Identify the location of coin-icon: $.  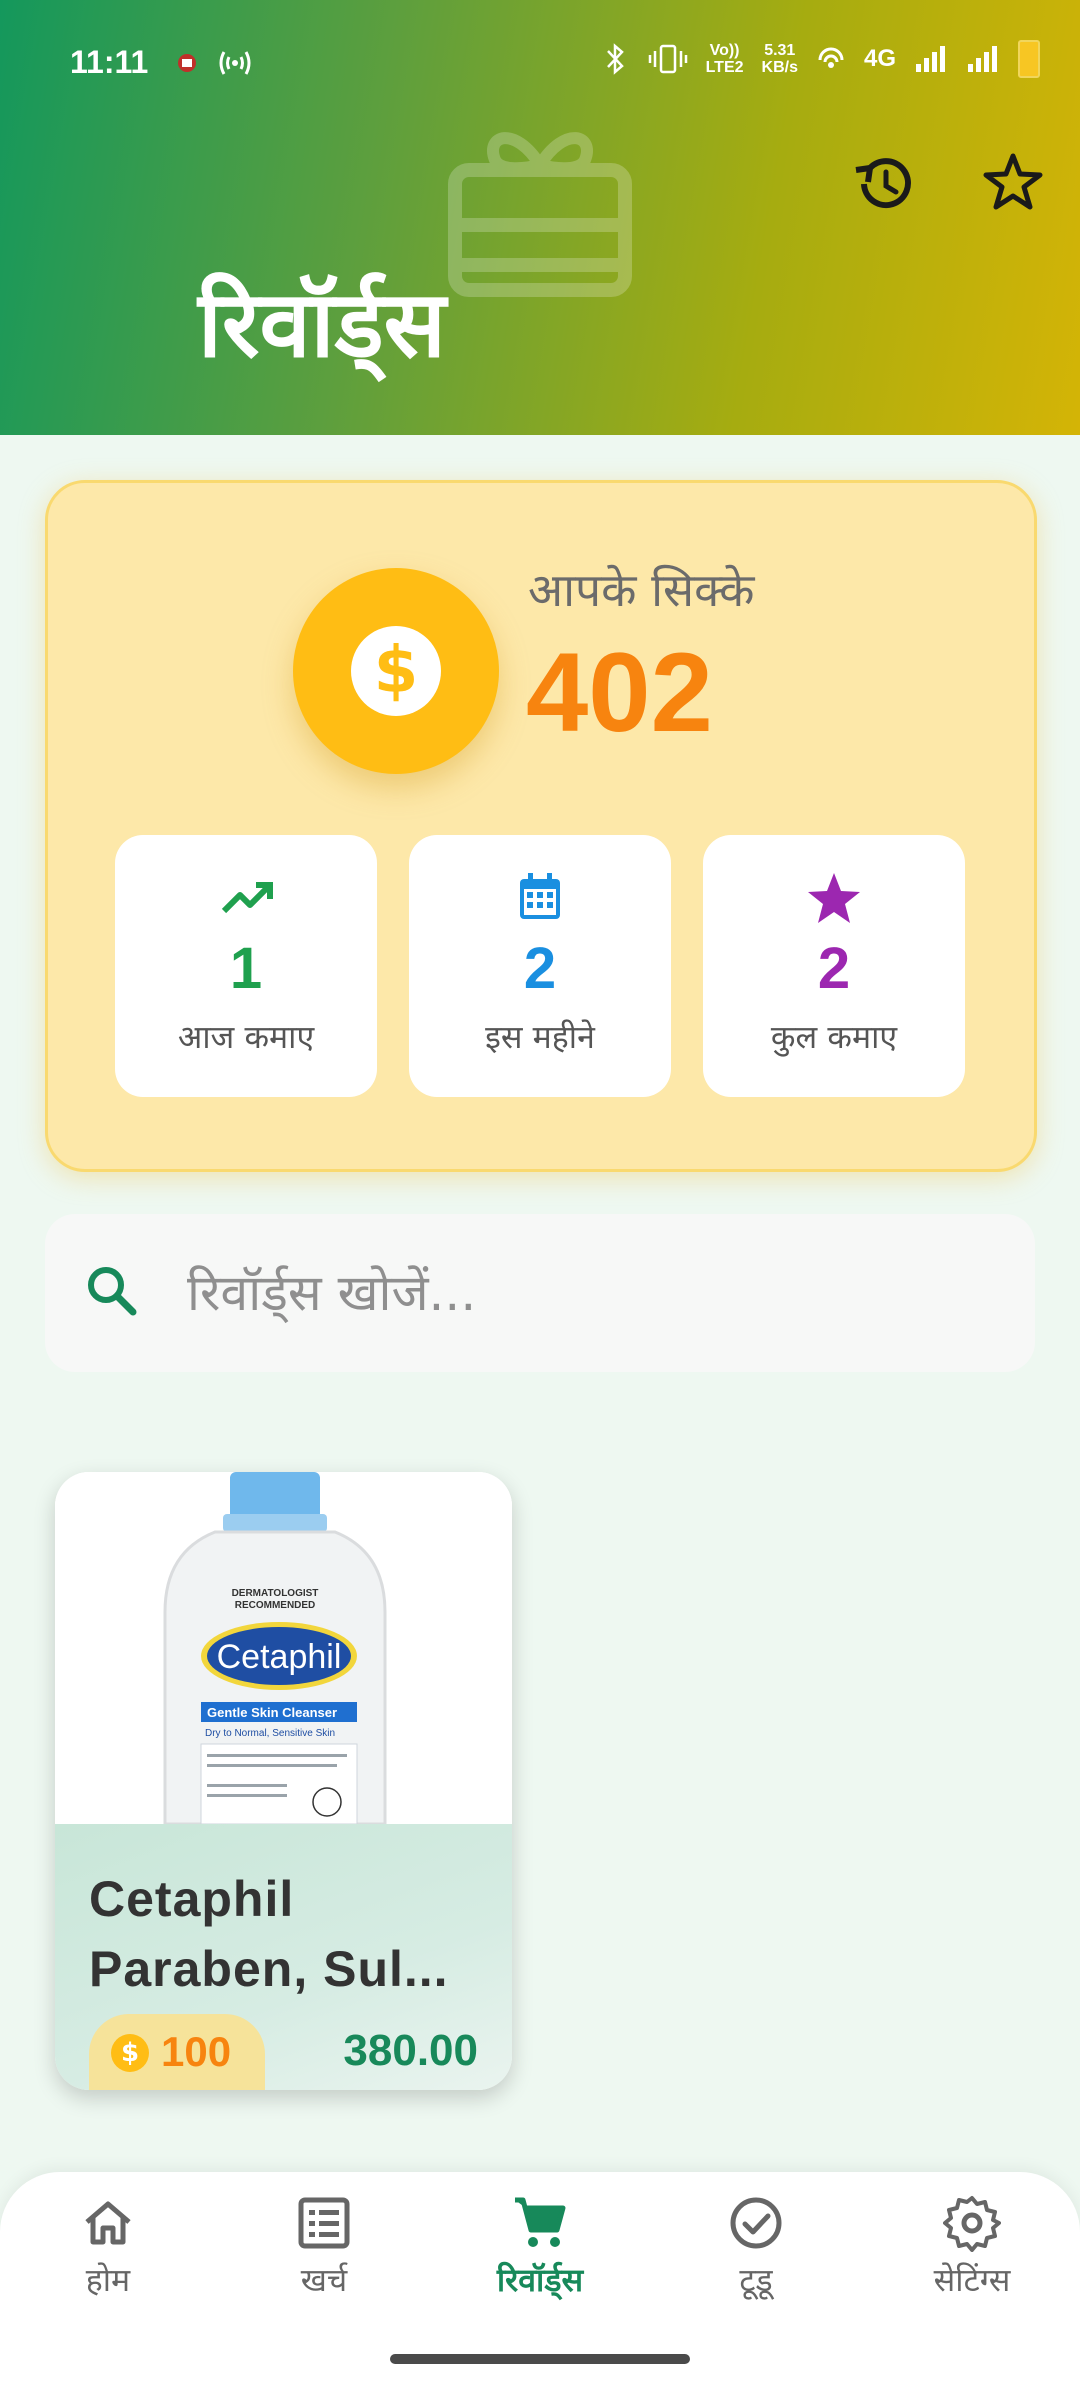
(130, 2053).